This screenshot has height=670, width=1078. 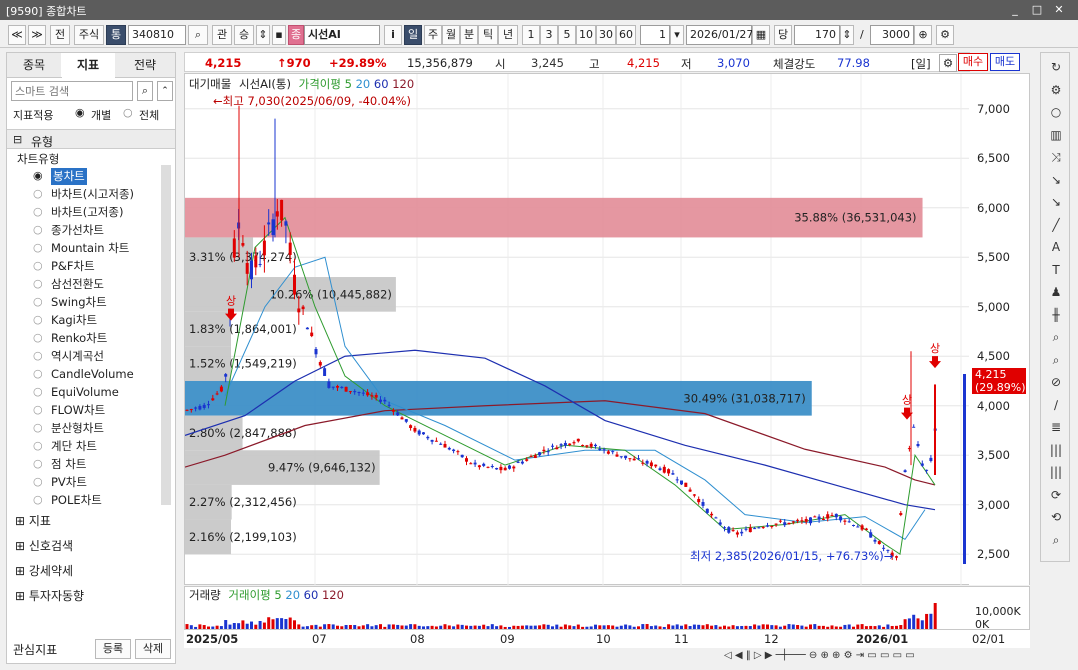 I want to click on minimize-icon: _, so click(x=1015, y=9).